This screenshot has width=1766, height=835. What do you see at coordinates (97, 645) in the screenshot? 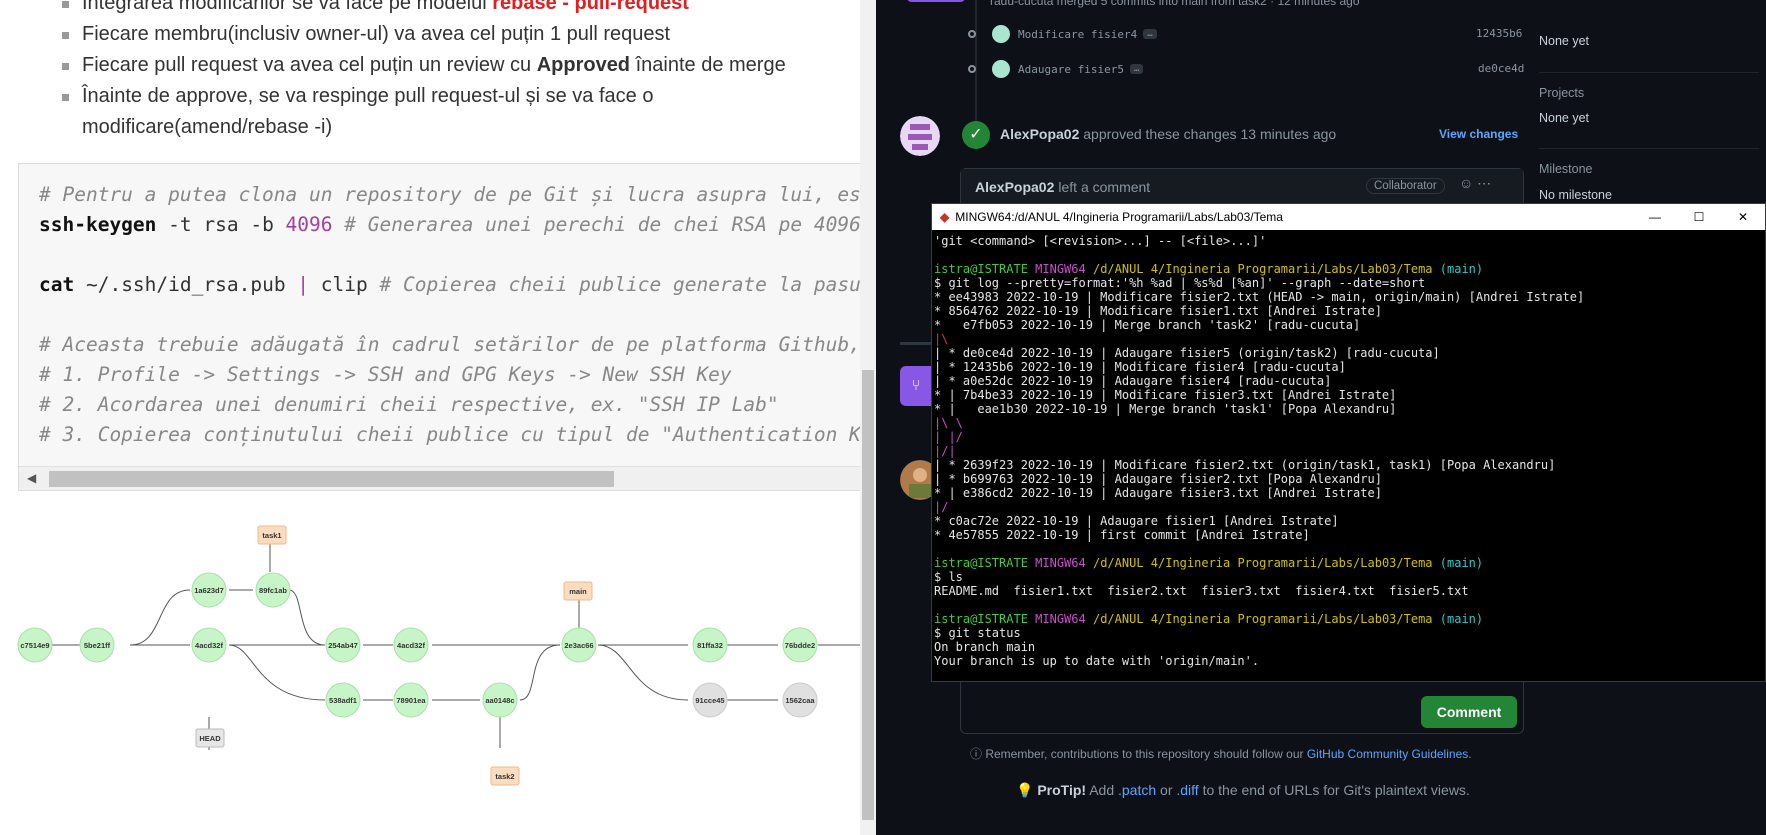
I see `graph-node: 5be21ff` at bounding box center [97, 645].